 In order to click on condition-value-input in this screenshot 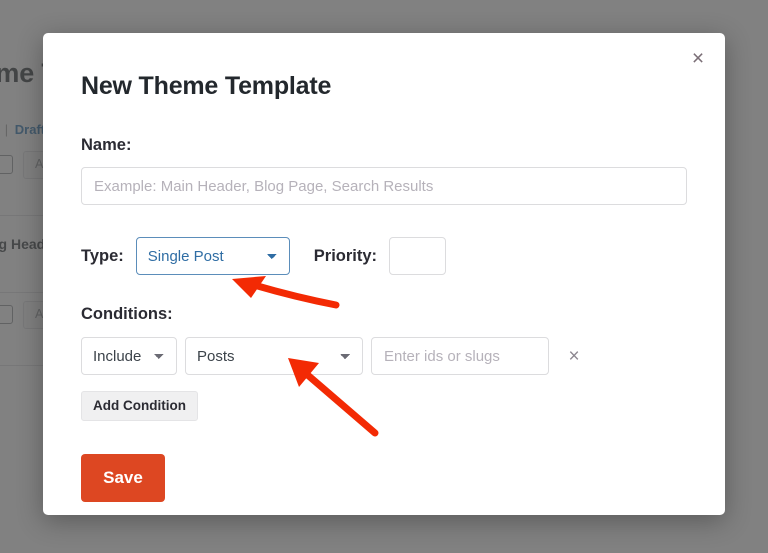, I will do `click(460, 356)`.